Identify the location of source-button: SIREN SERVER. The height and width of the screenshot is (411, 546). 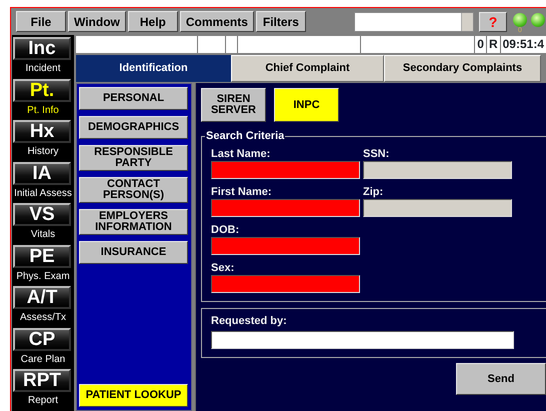
(233, 105).